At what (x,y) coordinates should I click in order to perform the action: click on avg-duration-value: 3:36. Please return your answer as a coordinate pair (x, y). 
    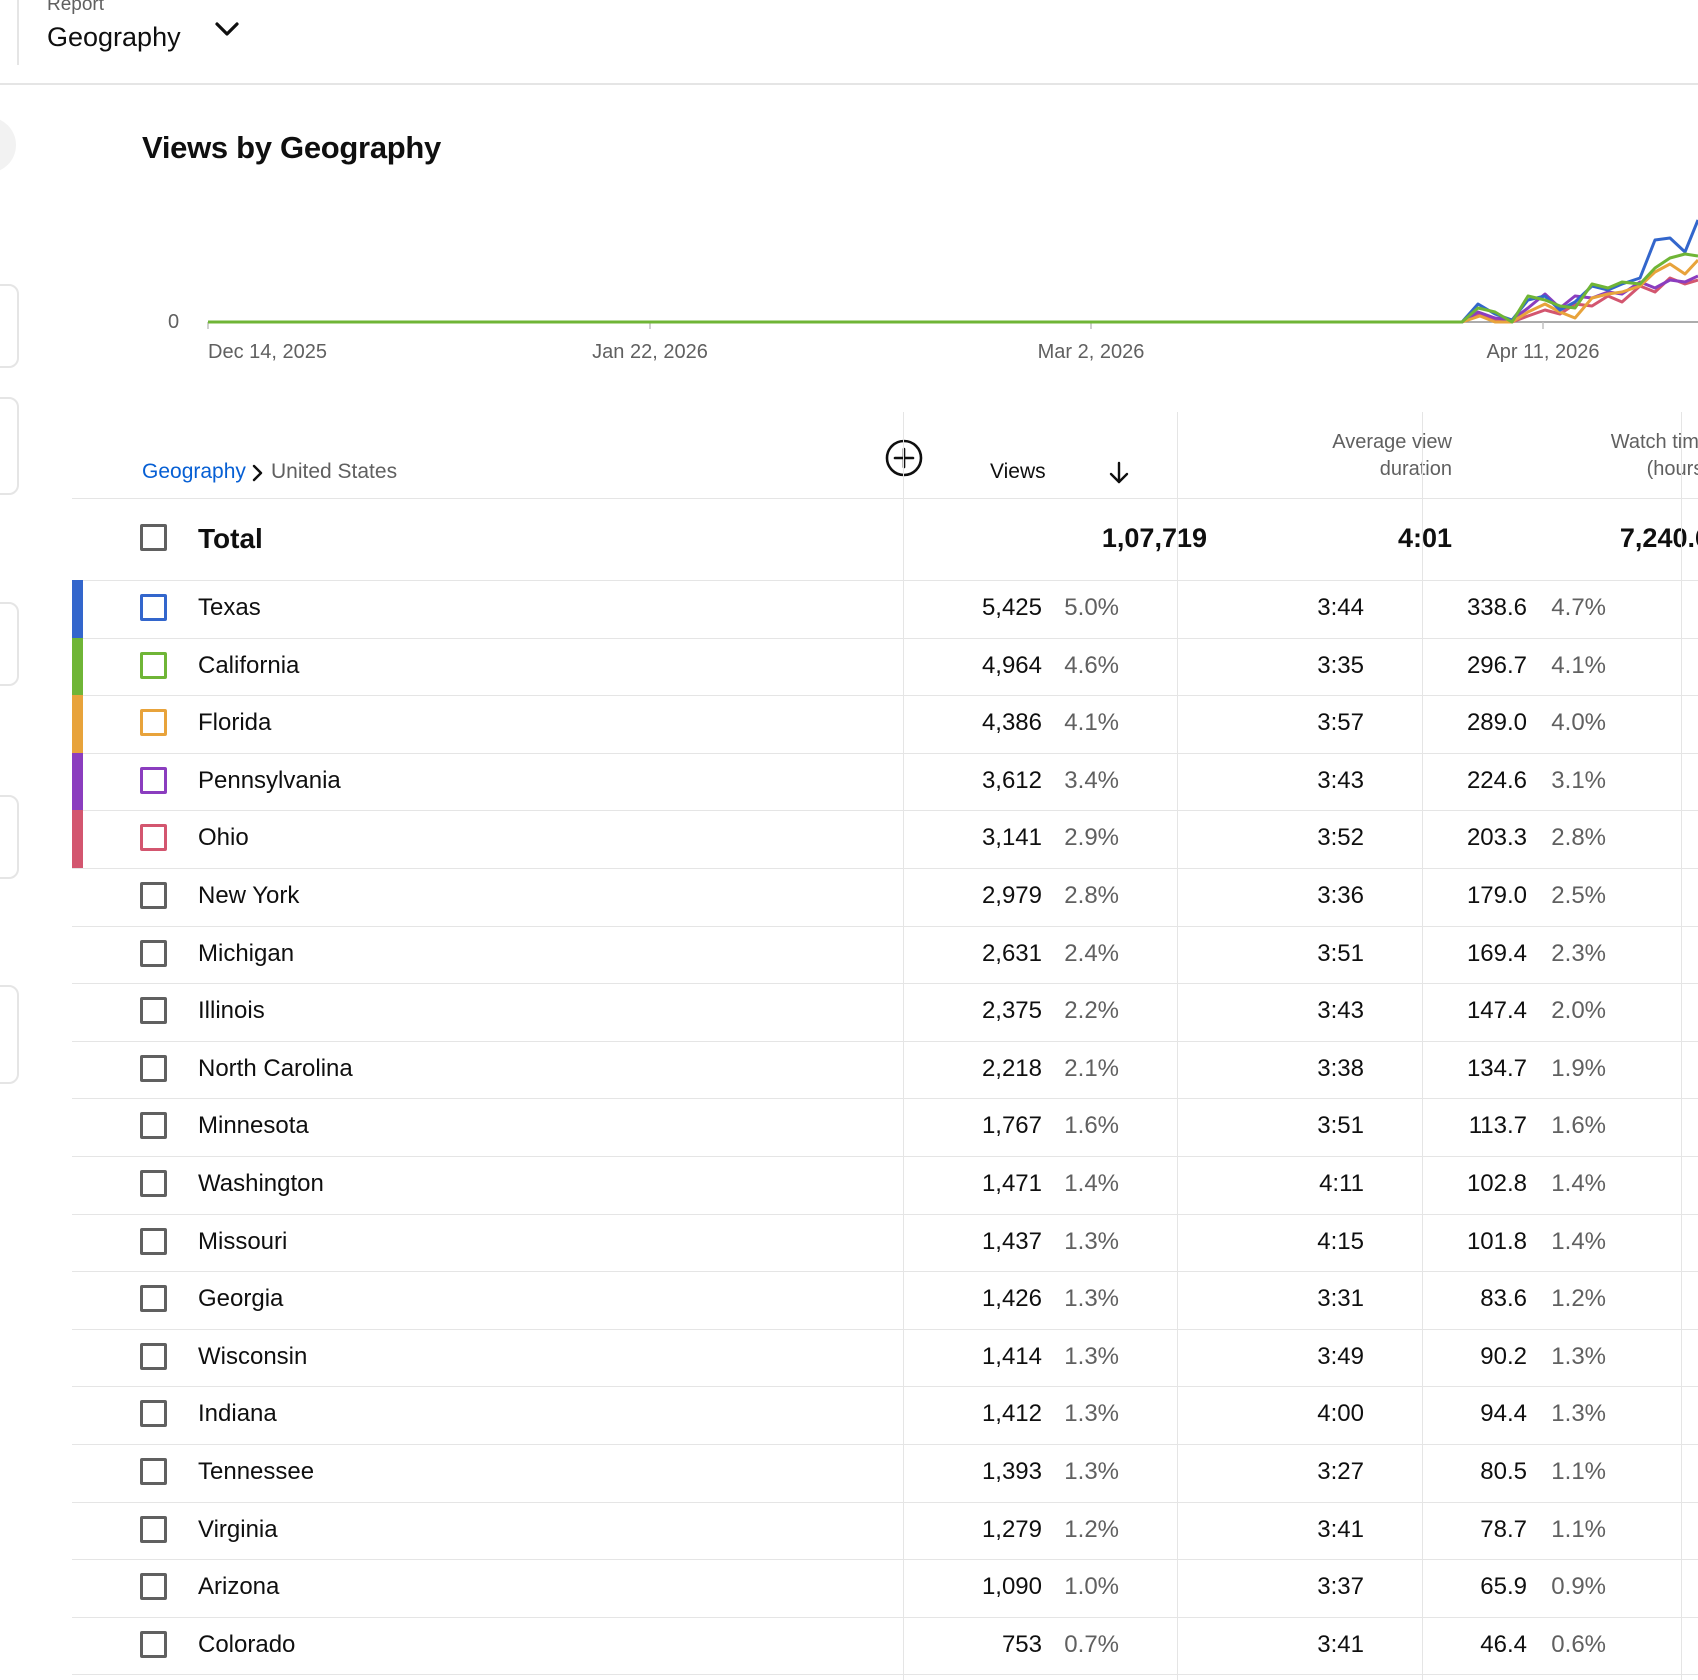
    Looking at the image, I should click on (1340, 895).